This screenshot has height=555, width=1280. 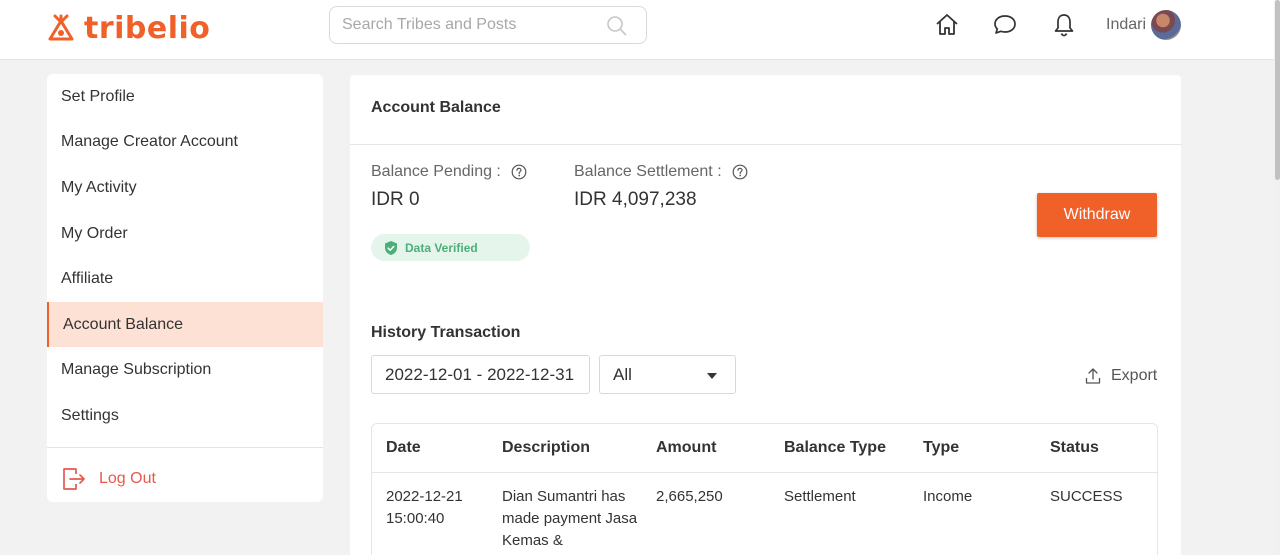 I want to click on balance-settlement-label-text: Balance Settlement :, so click(x=648, y=171).